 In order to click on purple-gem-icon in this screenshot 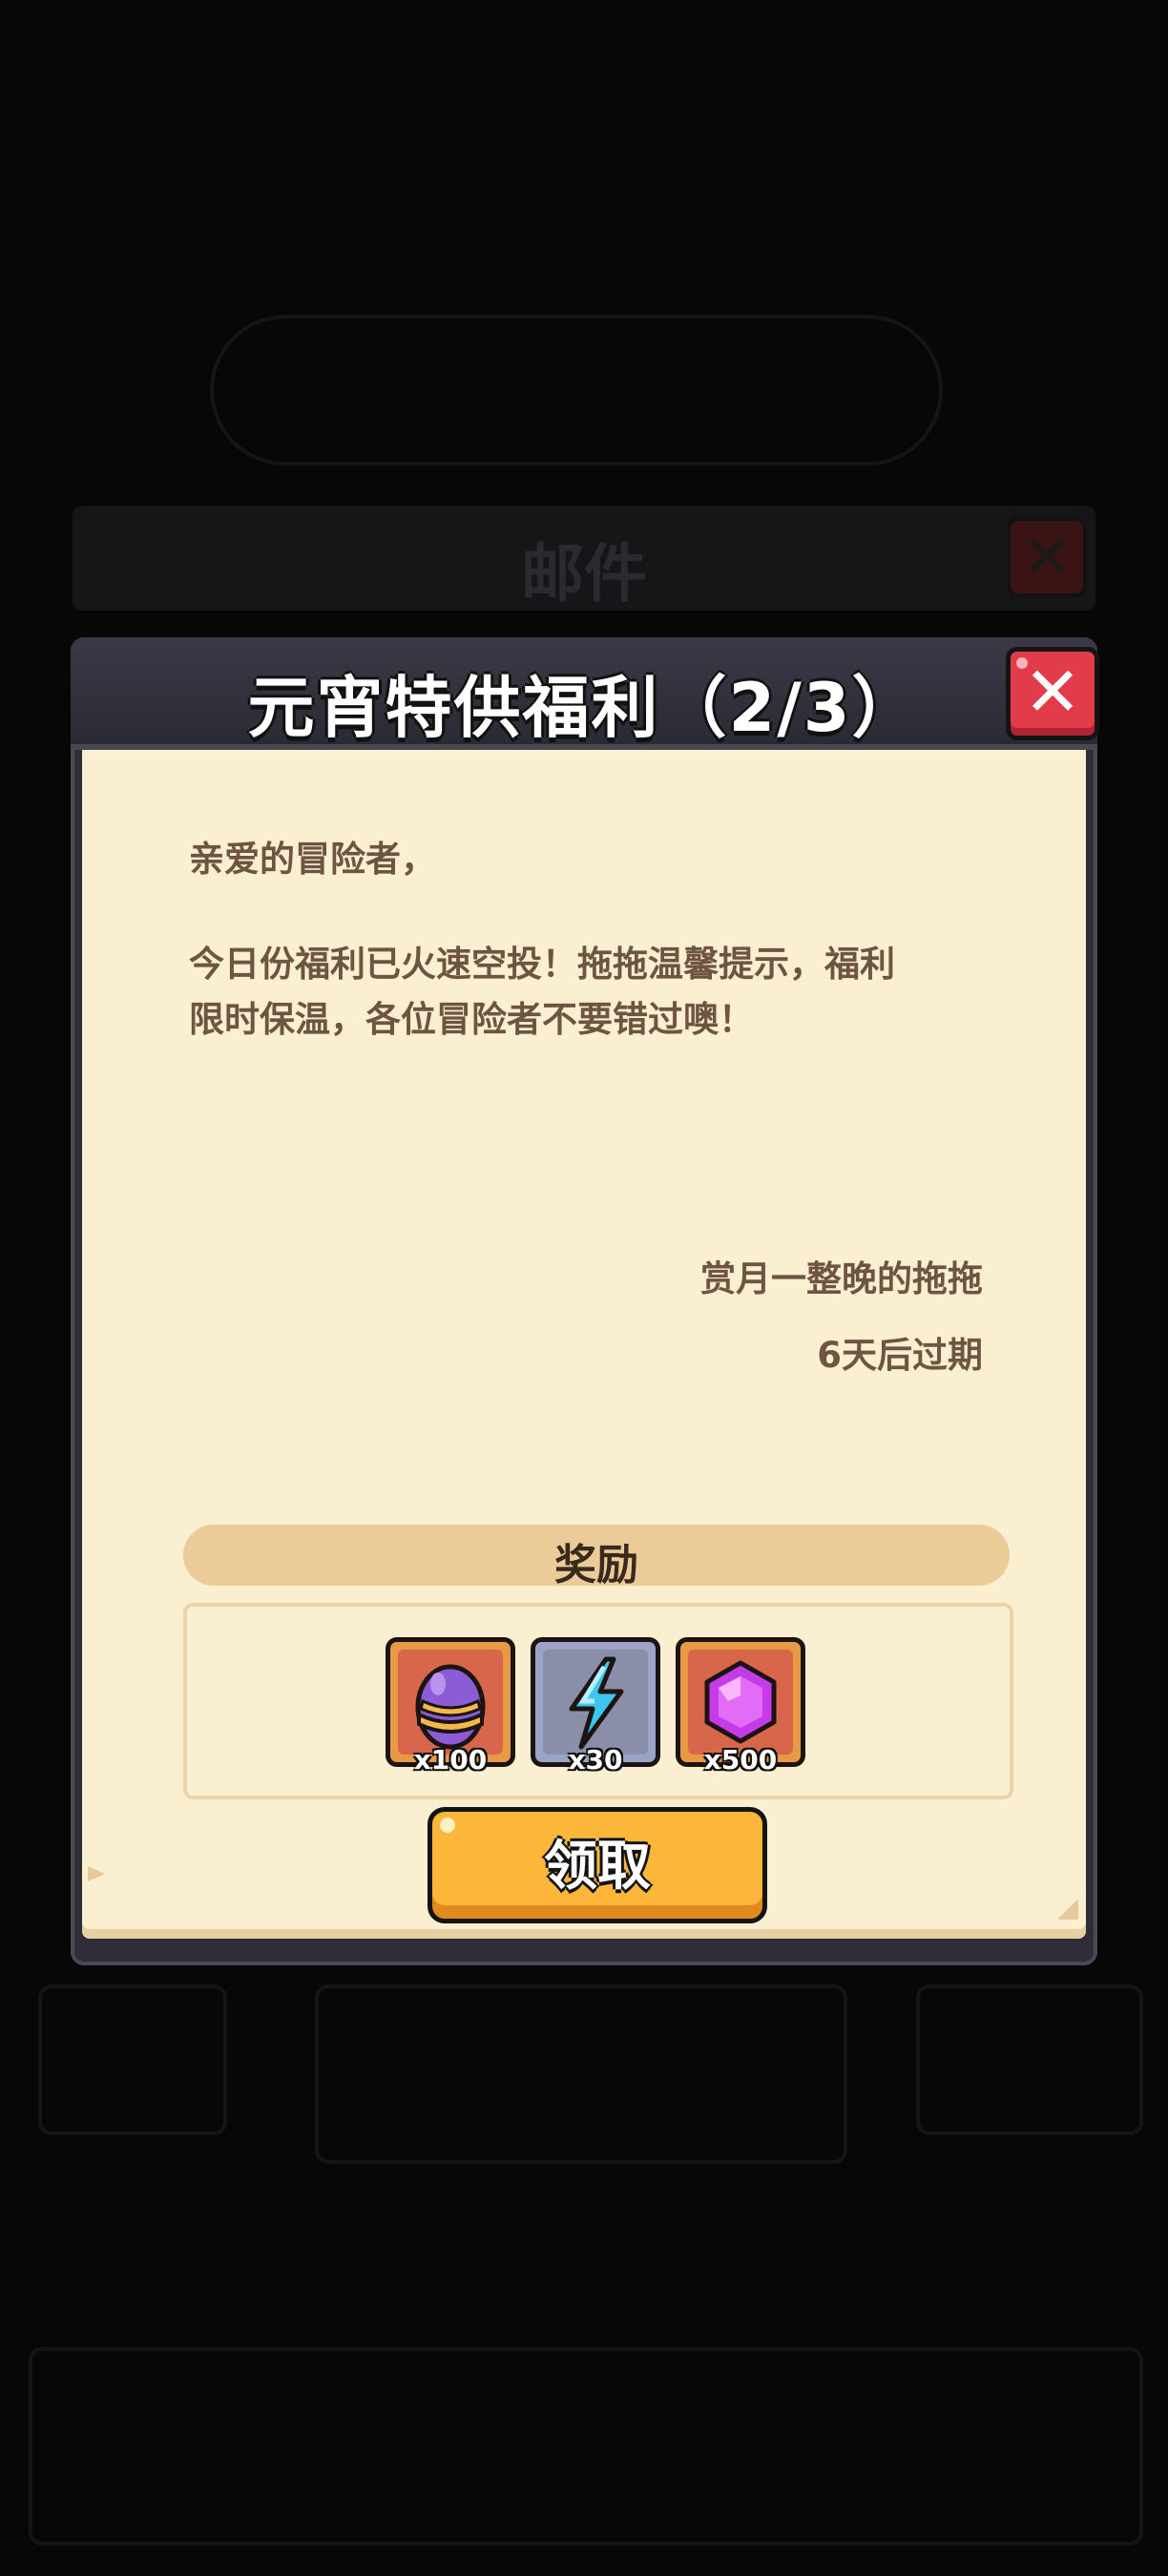, I will do `click(740, 1702)`.